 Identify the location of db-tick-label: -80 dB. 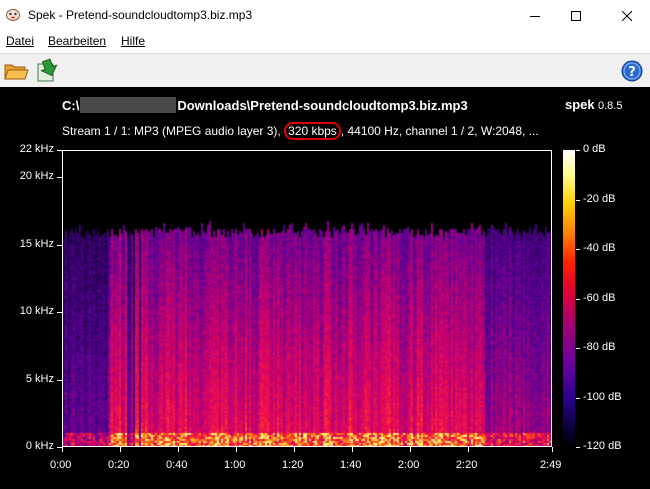
(599, 347).